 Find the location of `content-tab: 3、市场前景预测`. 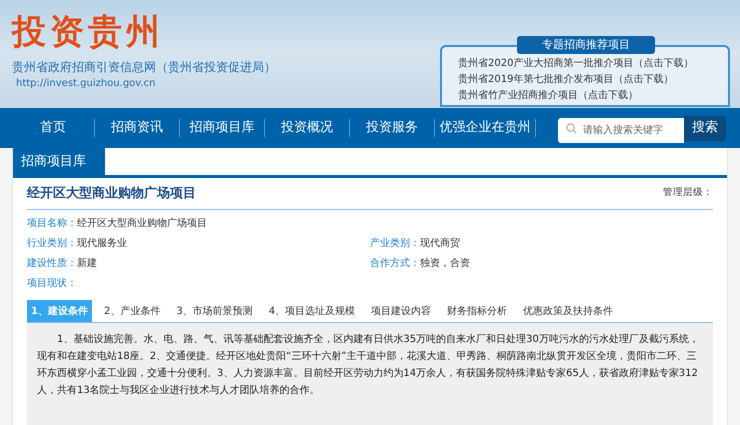

content-tab: 3、市场前景预测 is located at coordinates (214, 311).